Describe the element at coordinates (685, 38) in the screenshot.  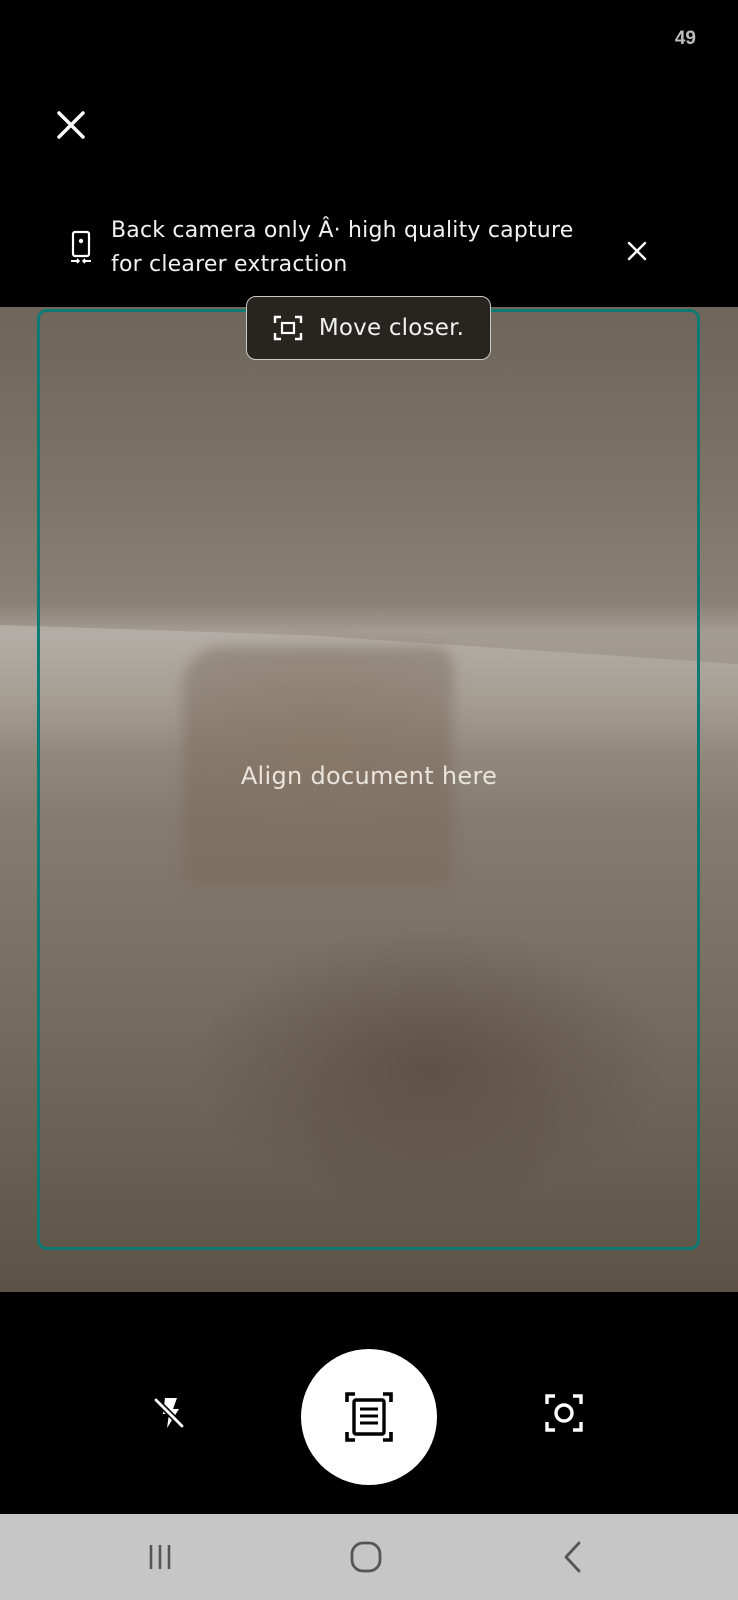
I see `status-bar-time: 49` at that location.